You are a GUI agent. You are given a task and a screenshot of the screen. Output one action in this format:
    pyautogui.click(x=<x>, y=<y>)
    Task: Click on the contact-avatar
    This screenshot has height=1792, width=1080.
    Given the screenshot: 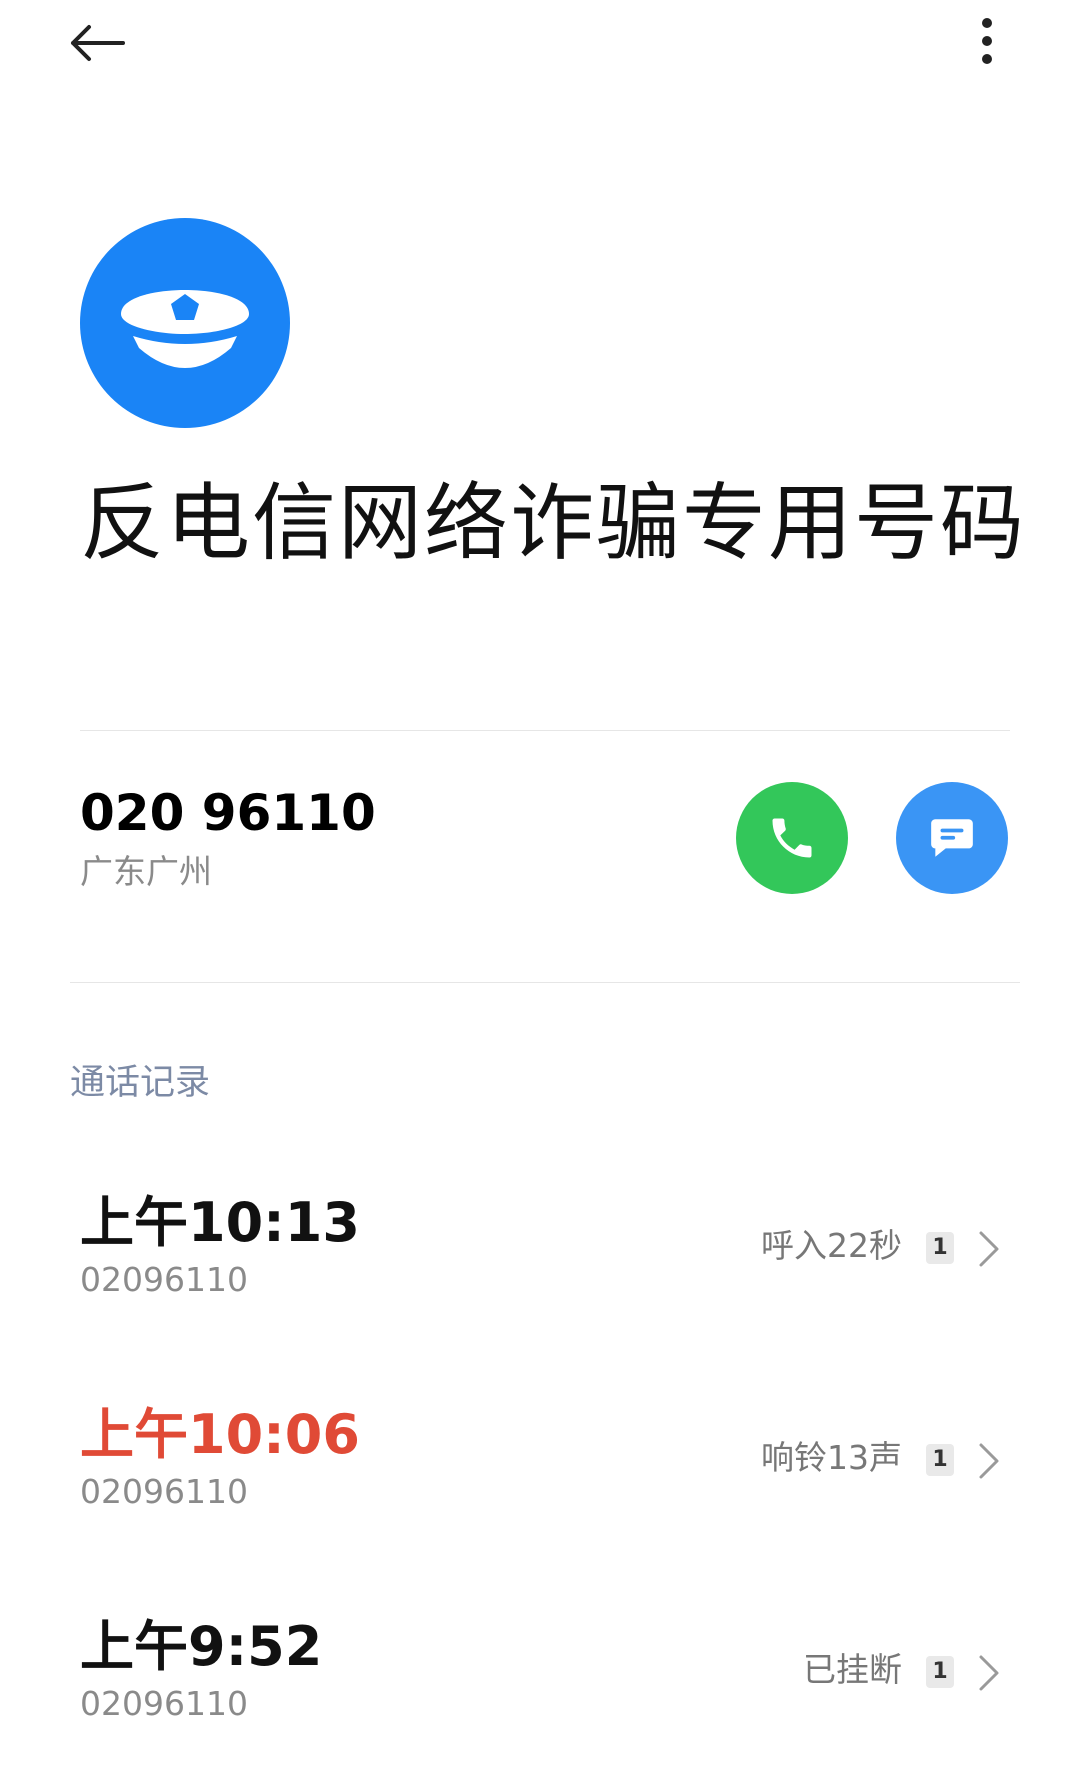 What is the action you would take?
    pyautogui.click(x=185, y=323)
    